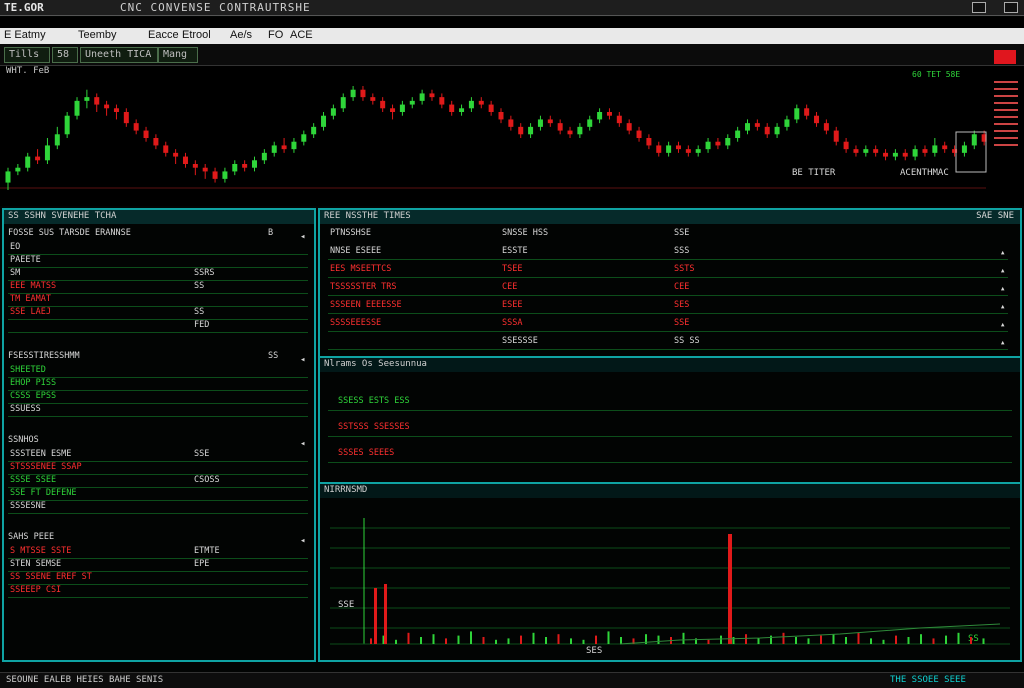 Image resolution: width=1024 pixels, height=688 pixels. What do you see at coordinates (1005, 57) in the screenshot?
I see `alert-flag` at bounding box center [1005, 57].